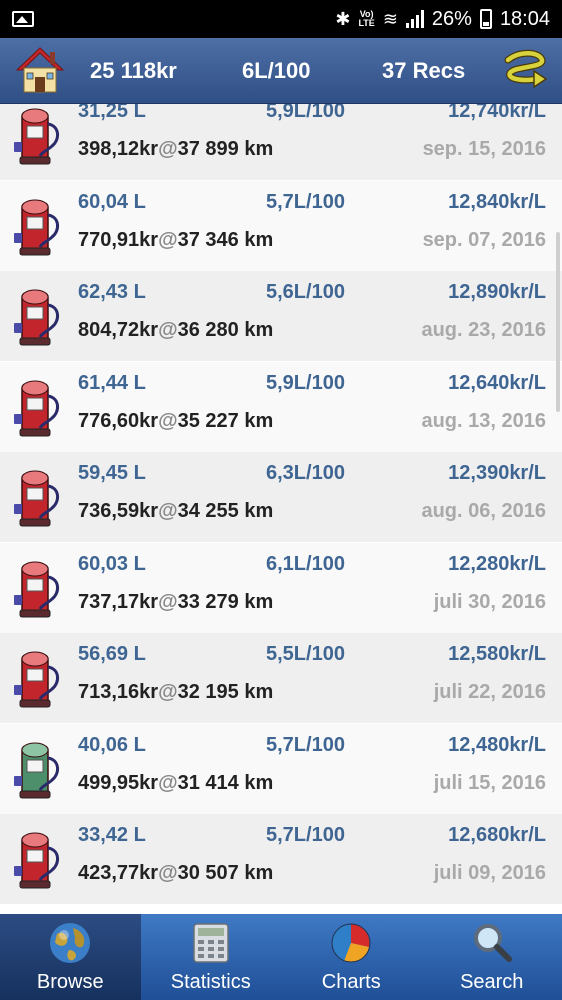  What do you see at coordinates (451, 18) in the screenshot?
I see `battery-percent: 26%` at bounding box center [451, 18].